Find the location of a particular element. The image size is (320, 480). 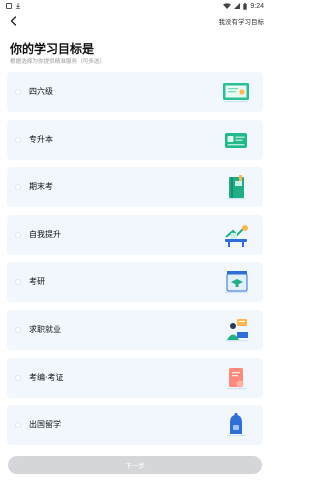

signal-icon is located at coordinates (237, 6).